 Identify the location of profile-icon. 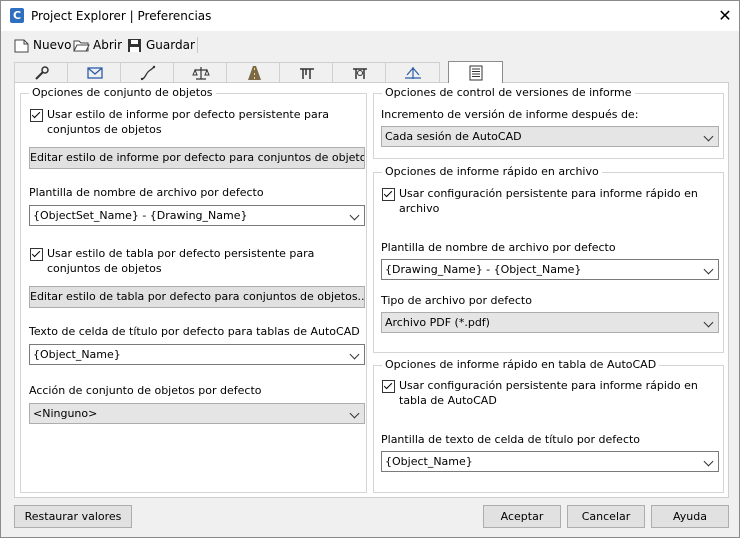
(412, 72).